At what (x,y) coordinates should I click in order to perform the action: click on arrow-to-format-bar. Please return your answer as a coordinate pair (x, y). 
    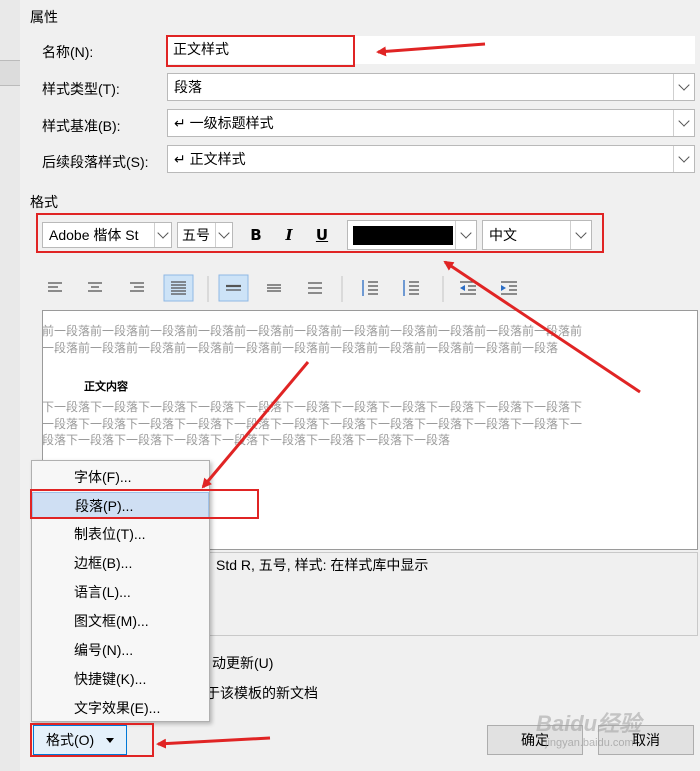
    Looking at the image, I should click on (542, 327).